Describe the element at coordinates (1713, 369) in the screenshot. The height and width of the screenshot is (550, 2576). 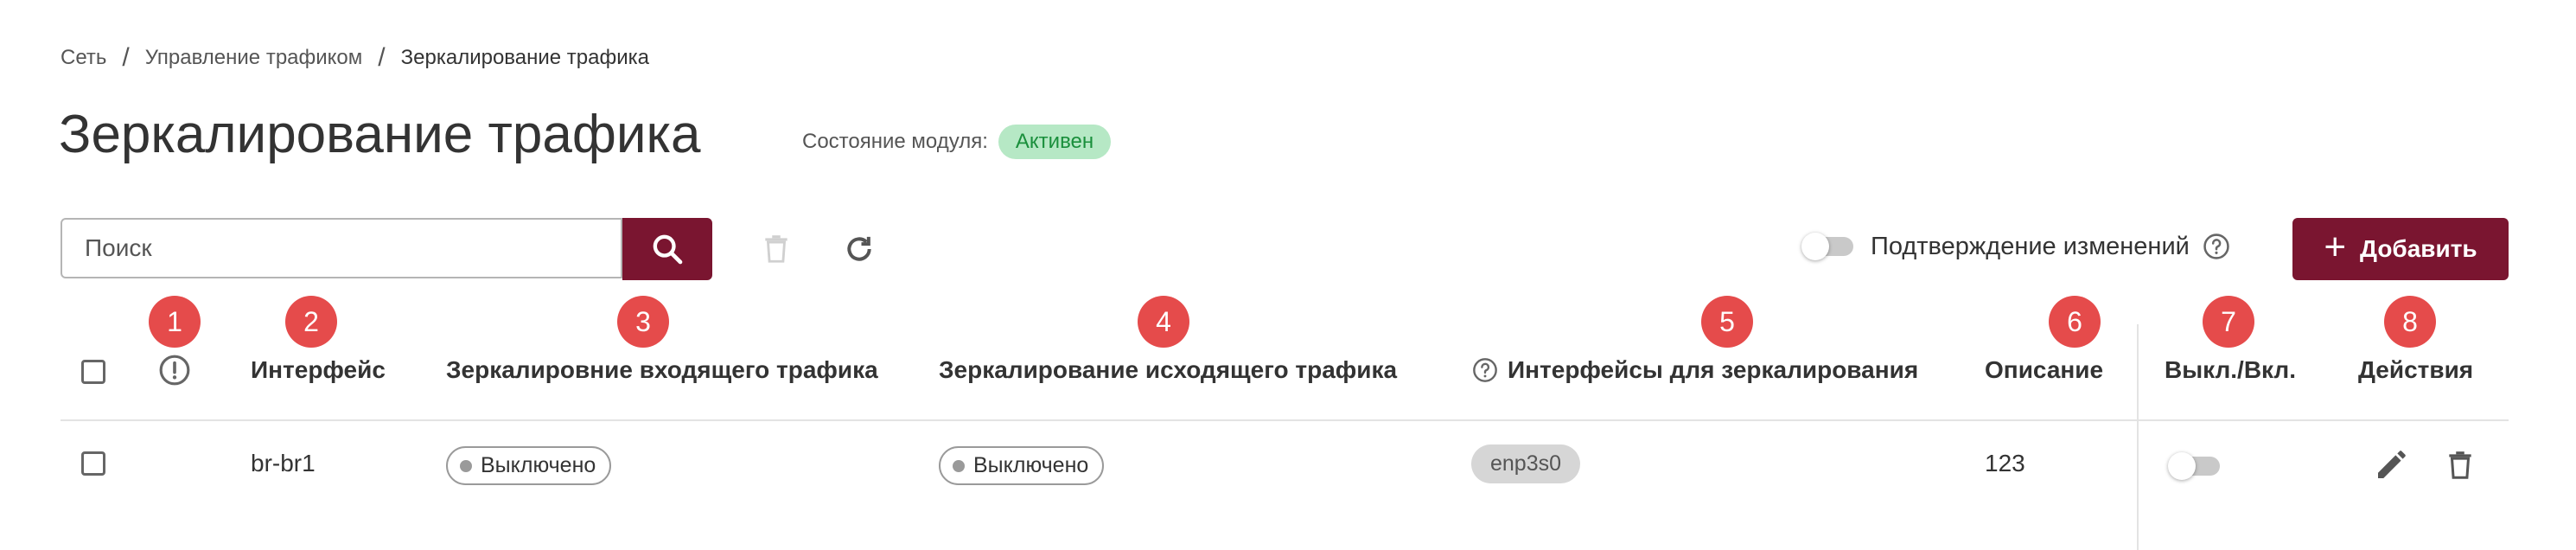
I see `column-header-mirror-interfaces-label: Интерфейсы для зеркалирования` at that location.